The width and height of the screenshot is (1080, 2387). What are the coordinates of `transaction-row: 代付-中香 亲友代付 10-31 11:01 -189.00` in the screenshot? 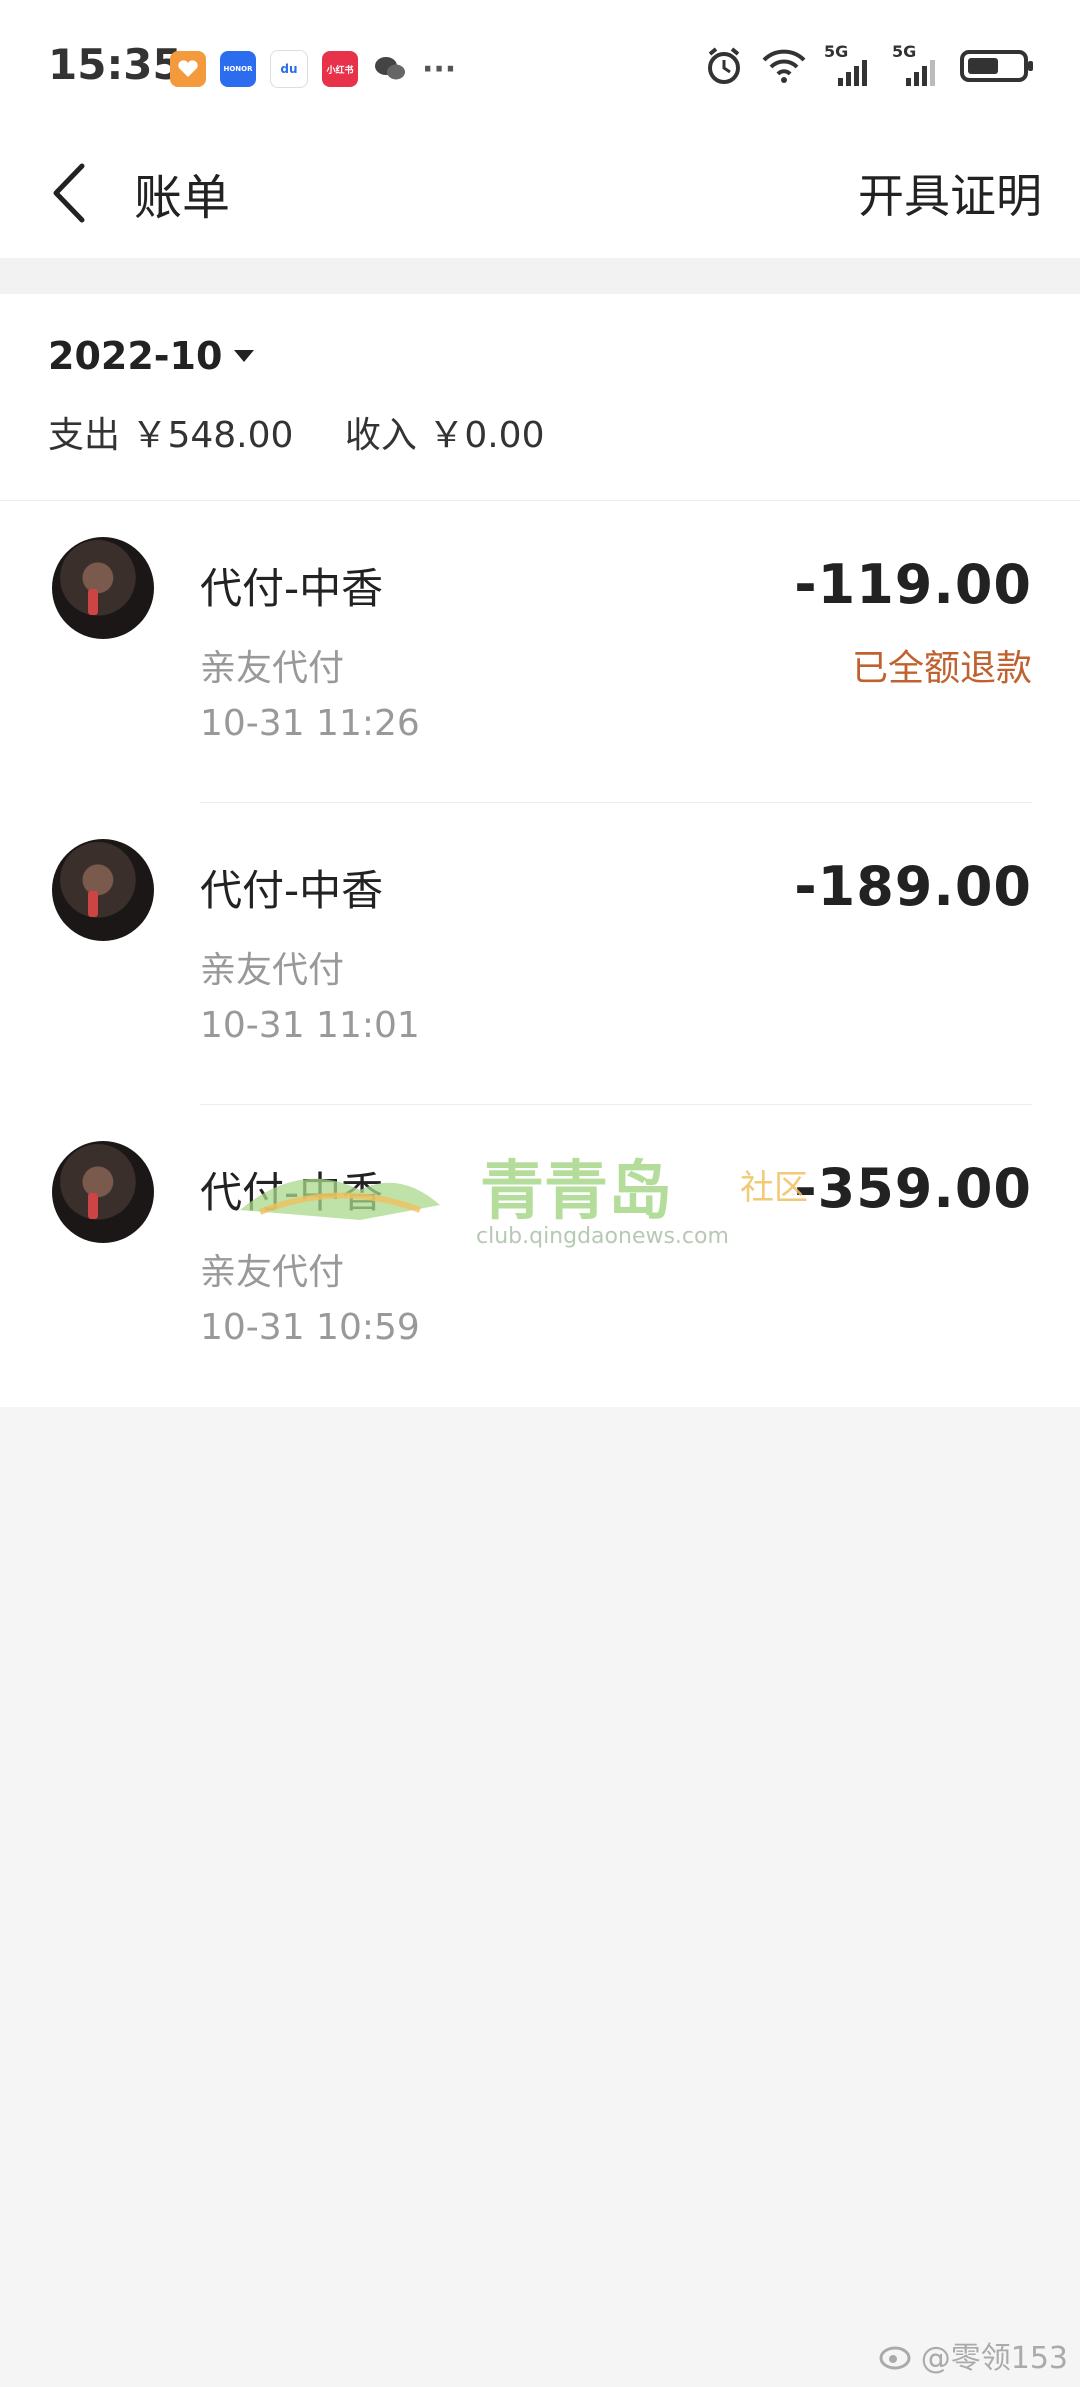 It's located at (540, 954).